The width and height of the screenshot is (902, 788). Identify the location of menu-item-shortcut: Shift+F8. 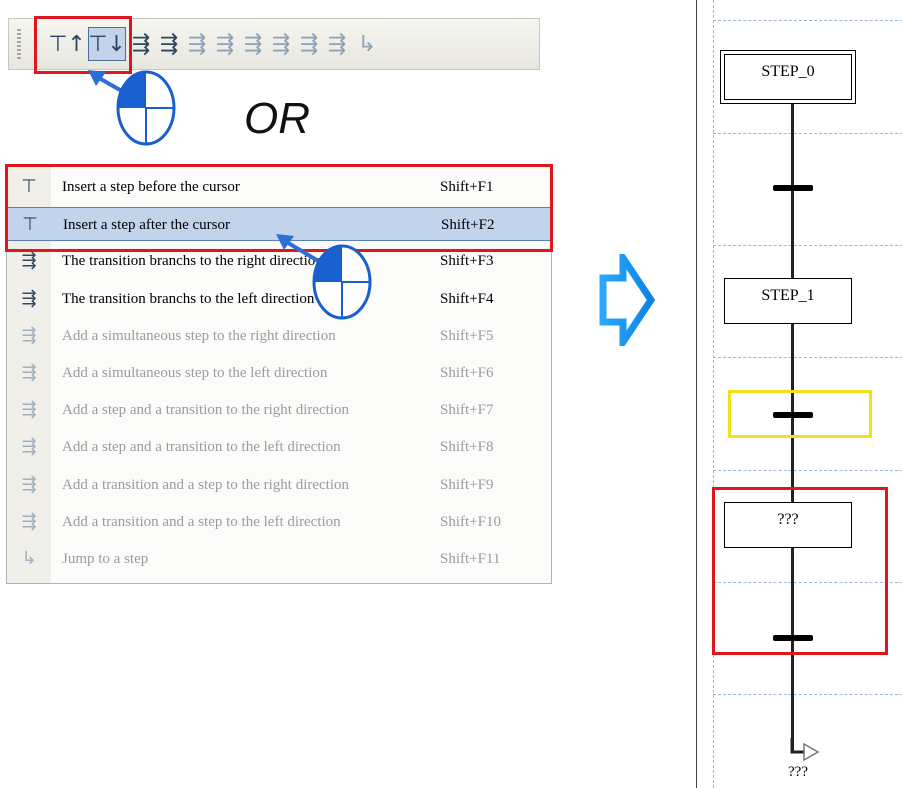
(467, 447).